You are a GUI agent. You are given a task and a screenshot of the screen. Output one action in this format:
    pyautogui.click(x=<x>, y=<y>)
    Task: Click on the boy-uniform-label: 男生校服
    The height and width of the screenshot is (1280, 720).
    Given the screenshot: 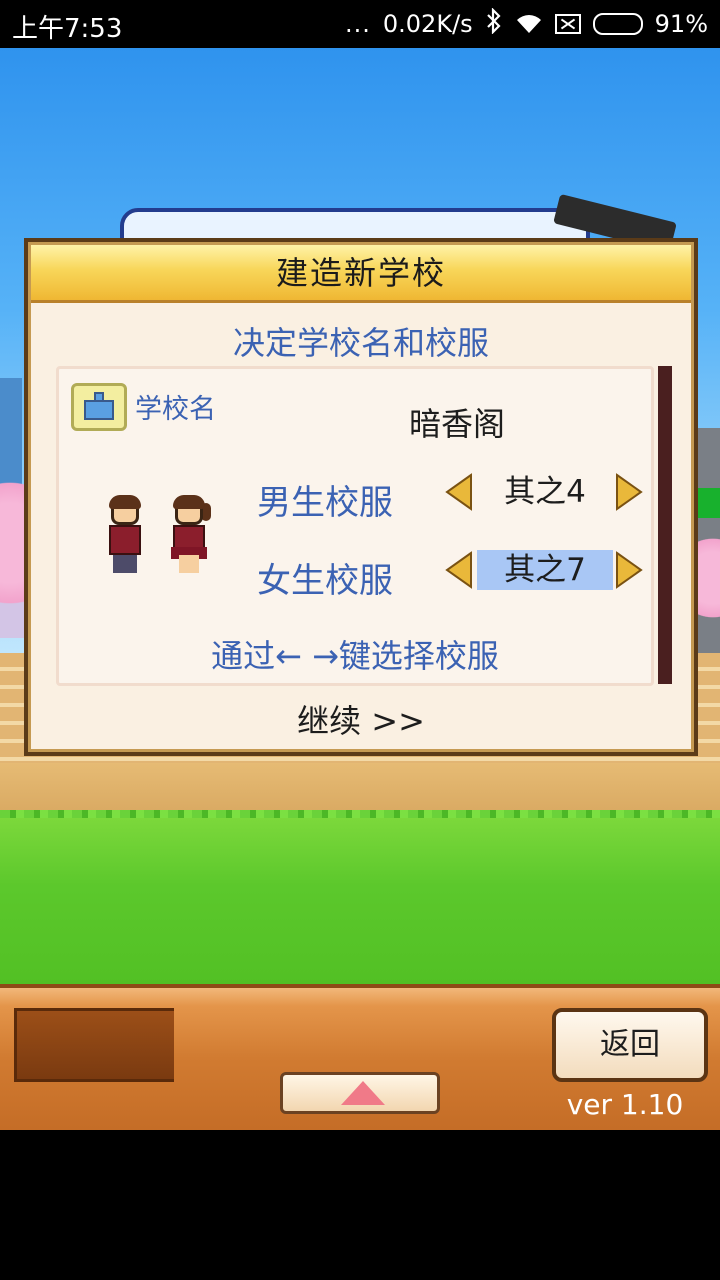 What is the action you would take?
    pyautogui.click(x=325, y=503)
    